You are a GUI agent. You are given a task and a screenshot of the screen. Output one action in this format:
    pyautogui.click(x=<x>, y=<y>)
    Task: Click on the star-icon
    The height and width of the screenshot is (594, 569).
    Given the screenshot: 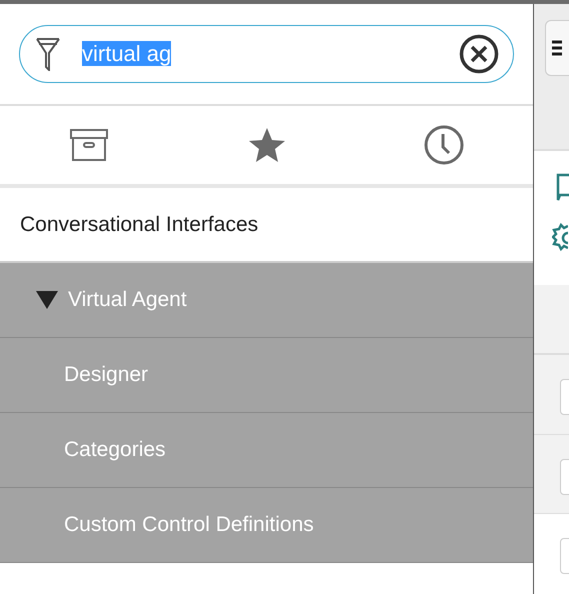 What is the action you would take?
    pyautogui.click(x=267, y=145)
    